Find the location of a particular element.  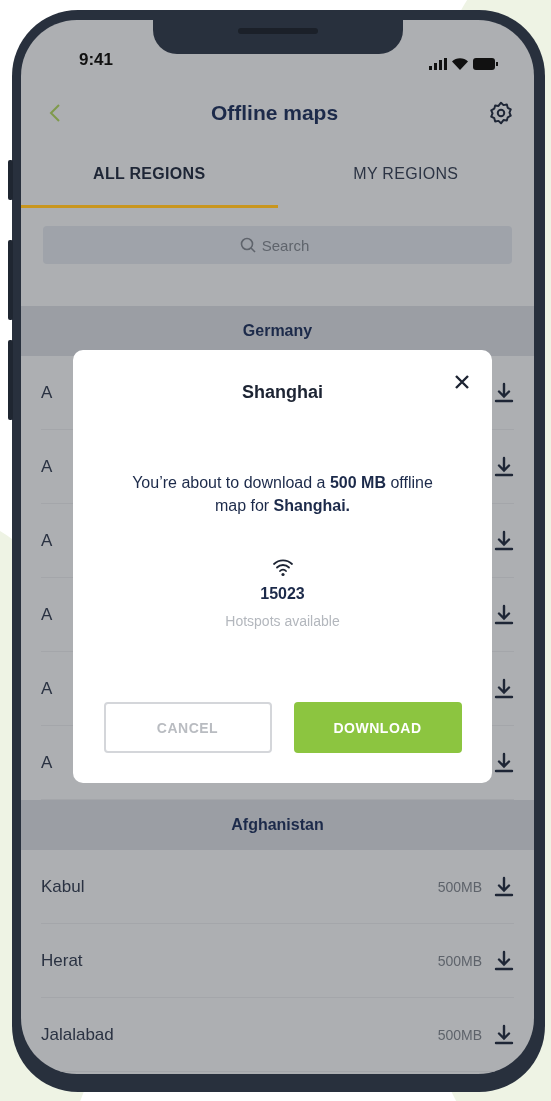

tab: ALL REGIONS is located at coordinates (149, 178).